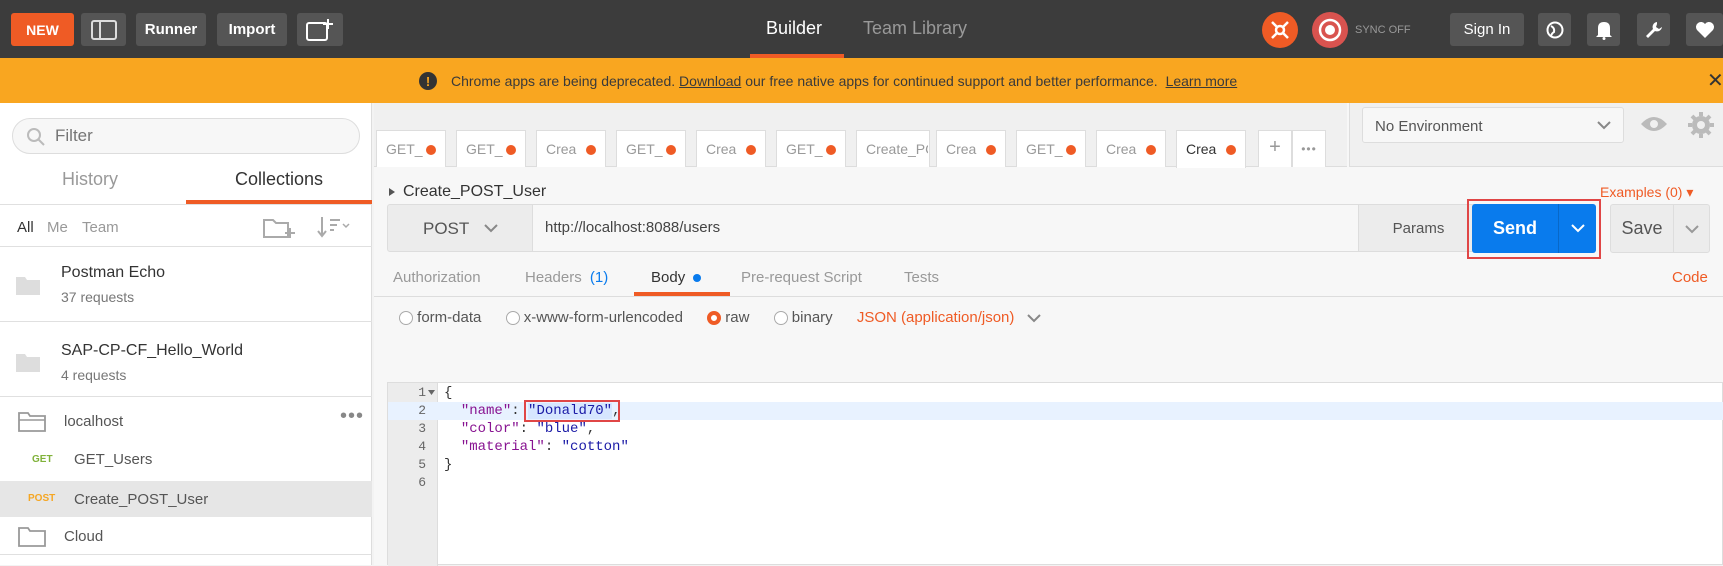 Image resolution: width=1723 pixels, height=566 pixels. Describe the element at coordinates (25, 227) in the screenshot. I see `filter-all: All` at that location.